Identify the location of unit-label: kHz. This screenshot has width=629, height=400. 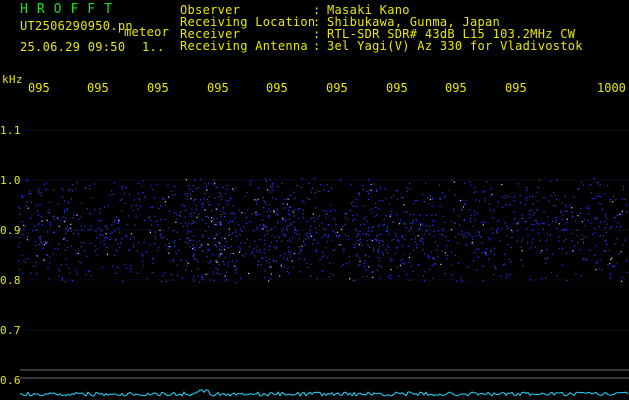
(12, 79).